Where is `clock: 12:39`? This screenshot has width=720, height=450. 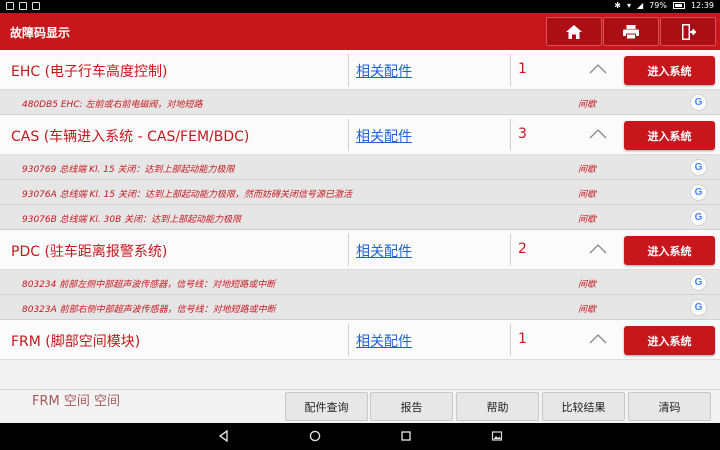
clock: 12:39 is located at coordinates (702, 5).